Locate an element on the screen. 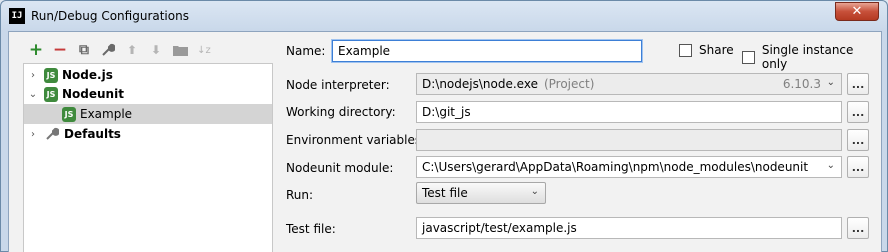  env-vars-field is located at coordinates (629, 140).